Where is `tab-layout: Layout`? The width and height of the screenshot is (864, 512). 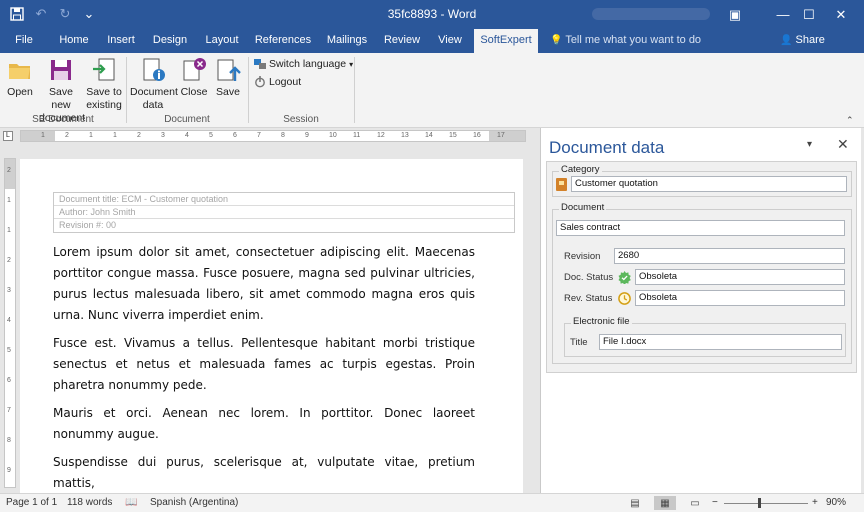
tab-layout: Layout is located at coordinates (222, 41).